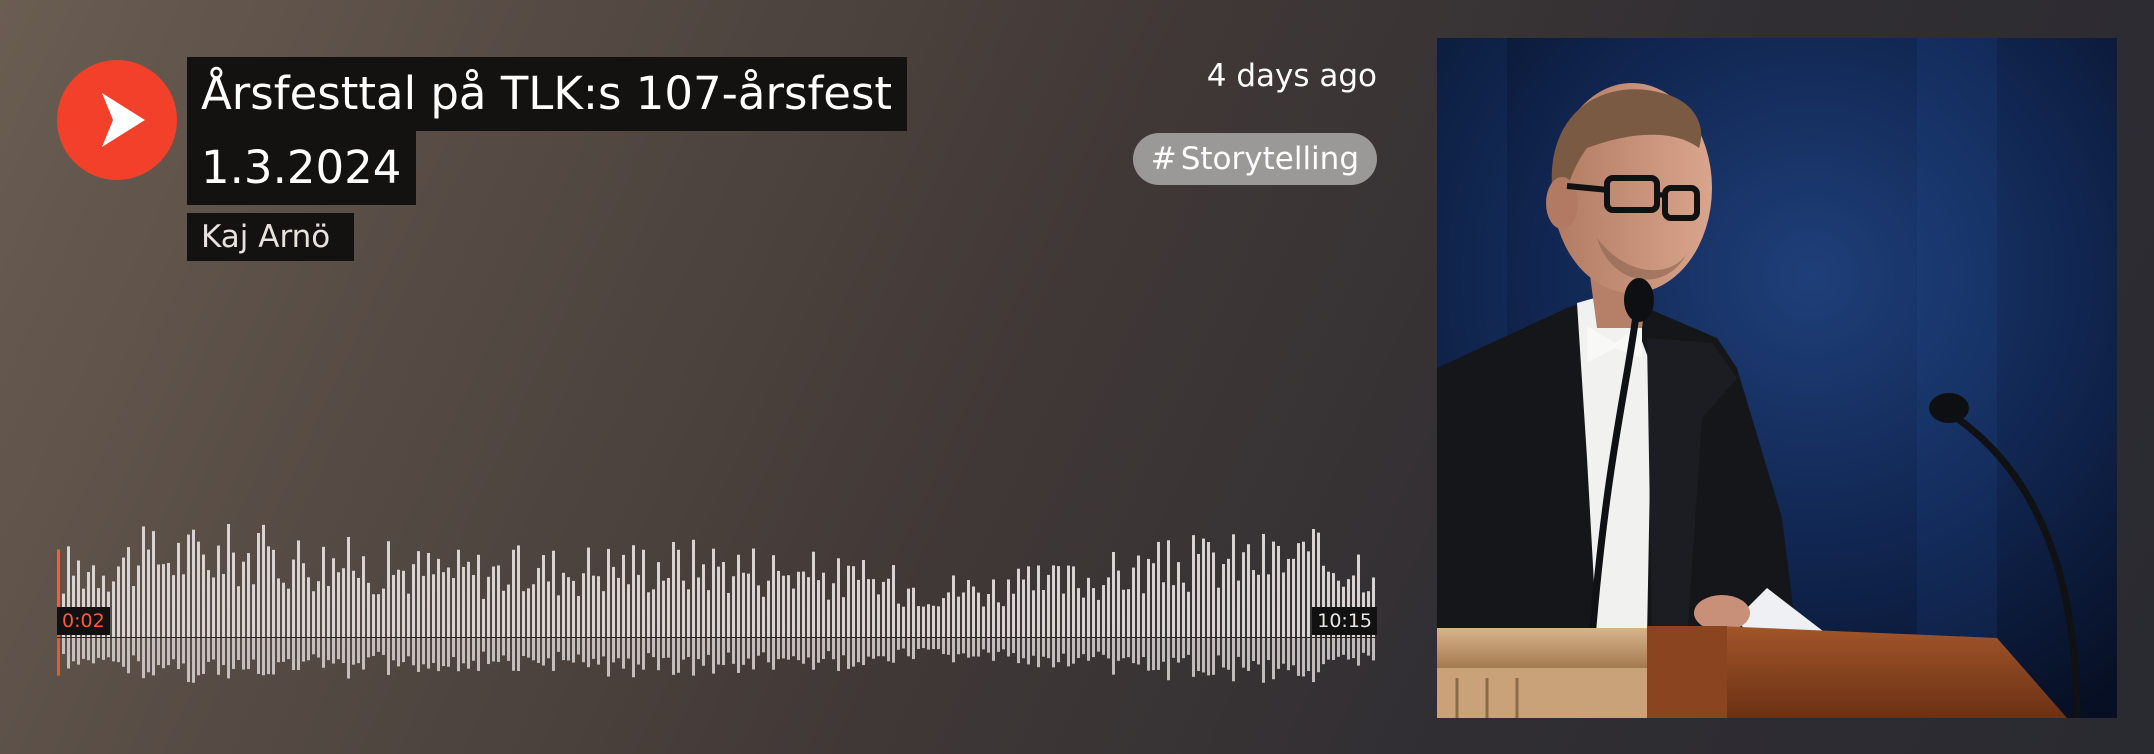 Image resolution: width=2154 pixels, height=754 pixels. What do you see at coordinates (547, 94) in the screenshot?
I see `track-title: Årsfesttal på TLK:s 107-årsfest` at bounding box center [547, 94].